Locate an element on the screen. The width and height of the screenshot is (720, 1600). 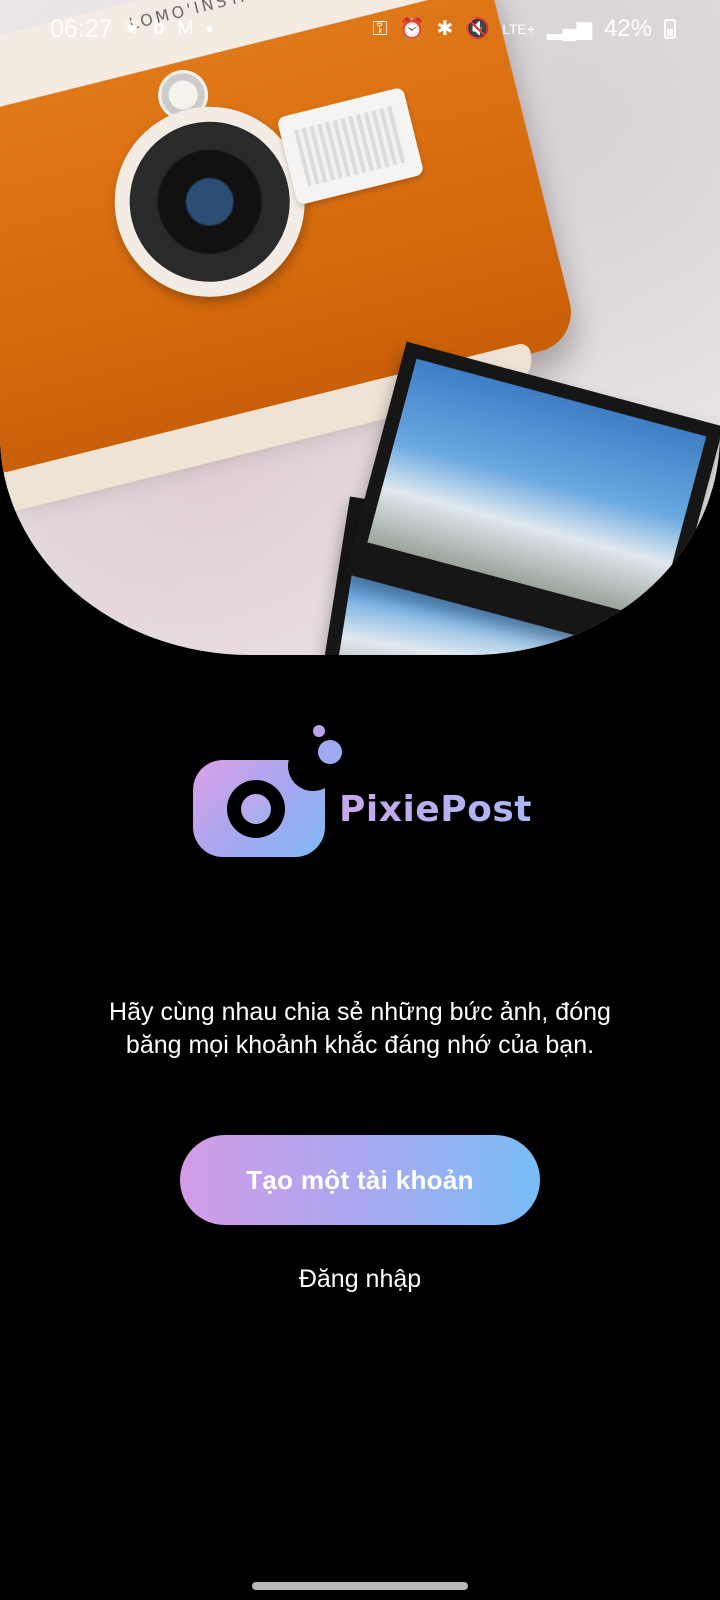
key-icon: ⚿ is located at coordinates (380, 29).